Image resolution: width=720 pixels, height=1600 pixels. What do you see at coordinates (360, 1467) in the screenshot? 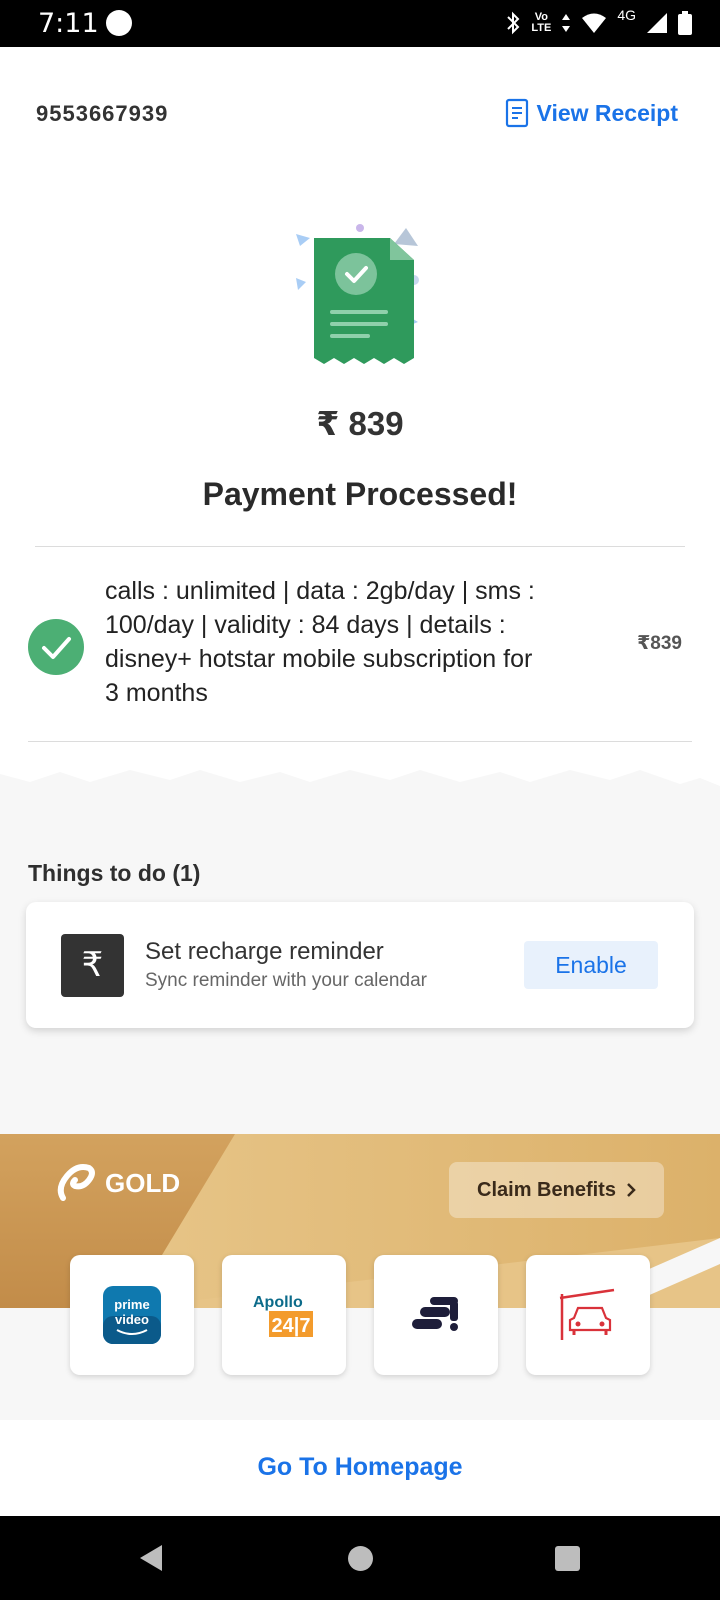
I see `go-to-homepage-link: Go To Homepage` at bounding box center [360, 1467].